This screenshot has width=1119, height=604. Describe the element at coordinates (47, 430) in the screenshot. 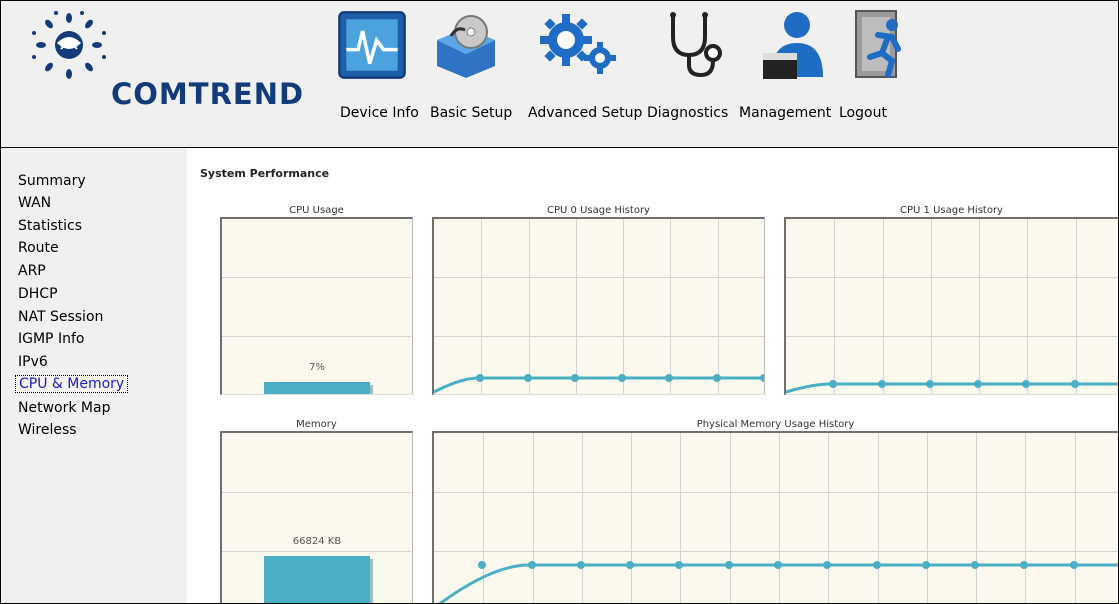

I see `sidebar-item-wireless: Wireless` at that location.